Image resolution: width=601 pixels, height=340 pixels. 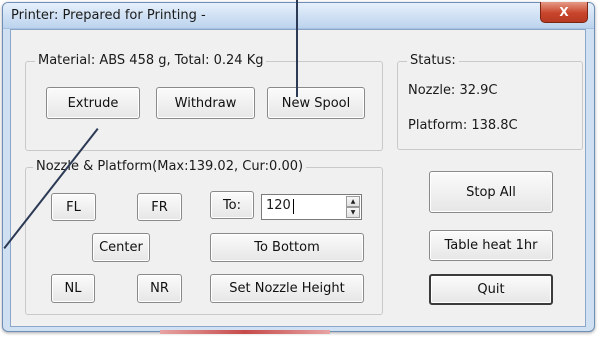 What do you see at coordinates (311, 207) in the screenshot?
I see `height-spinbox: 120 ▲ ▼` at bounding box center [311, 207].